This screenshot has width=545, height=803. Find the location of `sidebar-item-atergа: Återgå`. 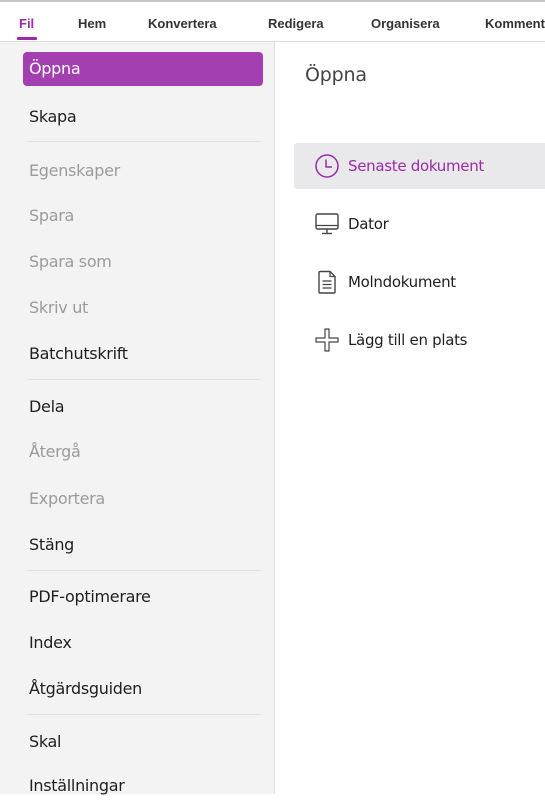

sidebar-item-atergа: Återgå is located at coordinates (55, 451).